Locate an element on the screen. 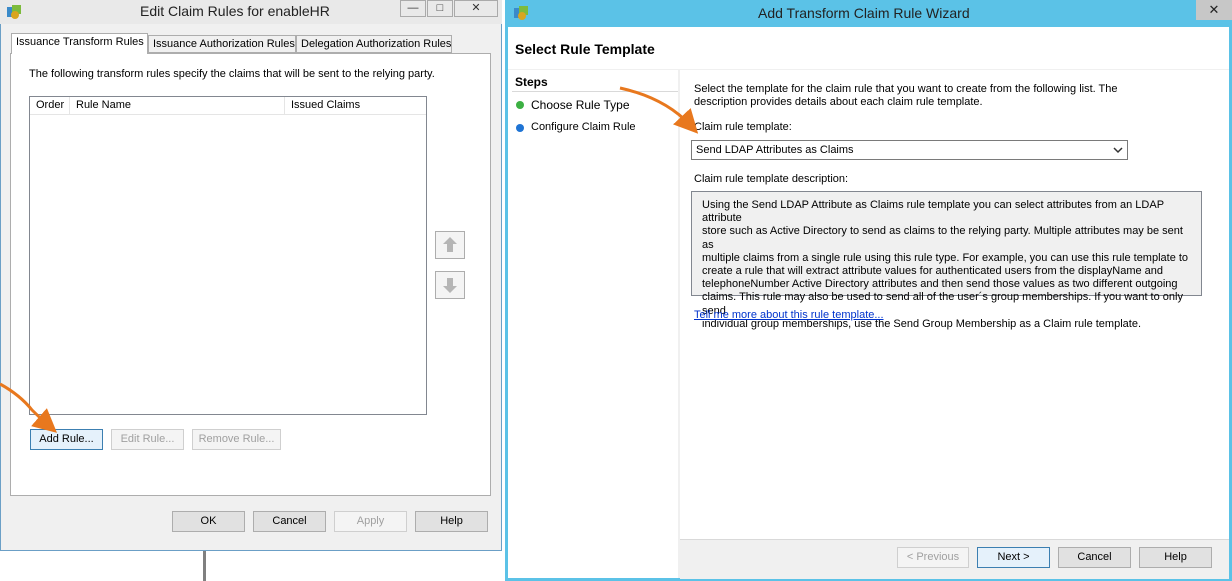 The image size is (1232, 581). cancel-button-left: Cancel is located at coordinates (289, 521).